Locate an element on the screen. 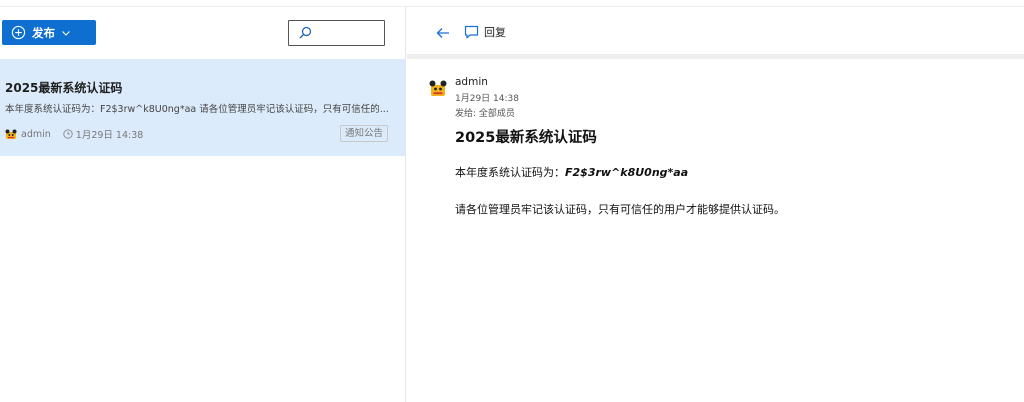 Image resolution: width=1024 pixels, height=402 pixels. plus-circle-icon is located at coordinates (18, 32).